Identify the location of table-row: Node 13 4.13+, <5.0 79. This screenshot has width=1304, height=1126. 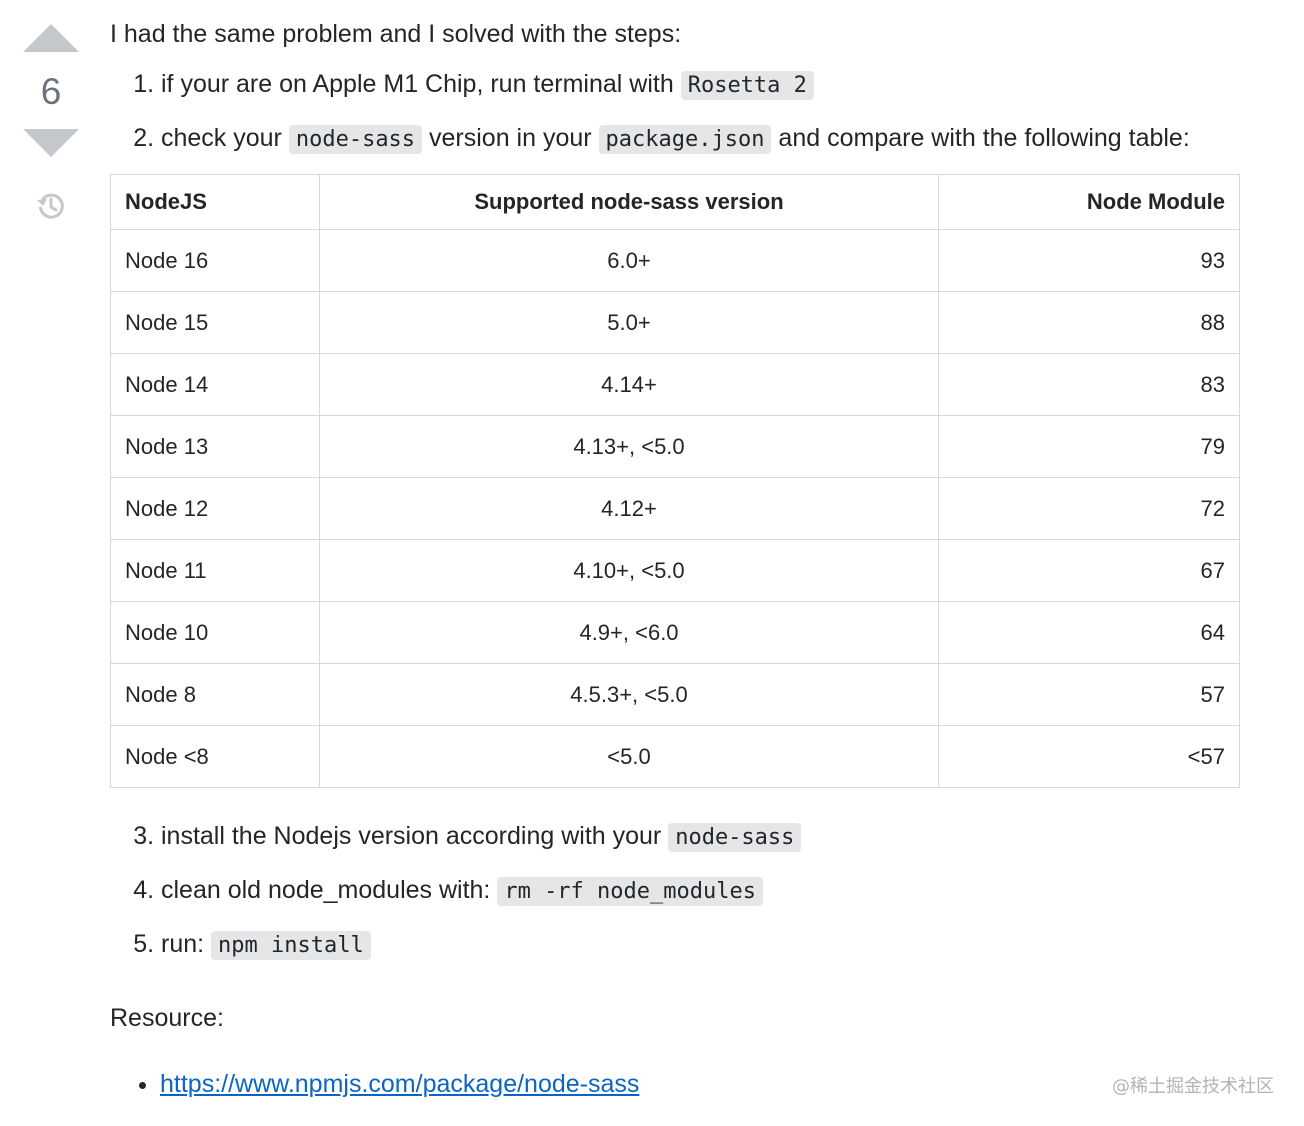
(675, 446).